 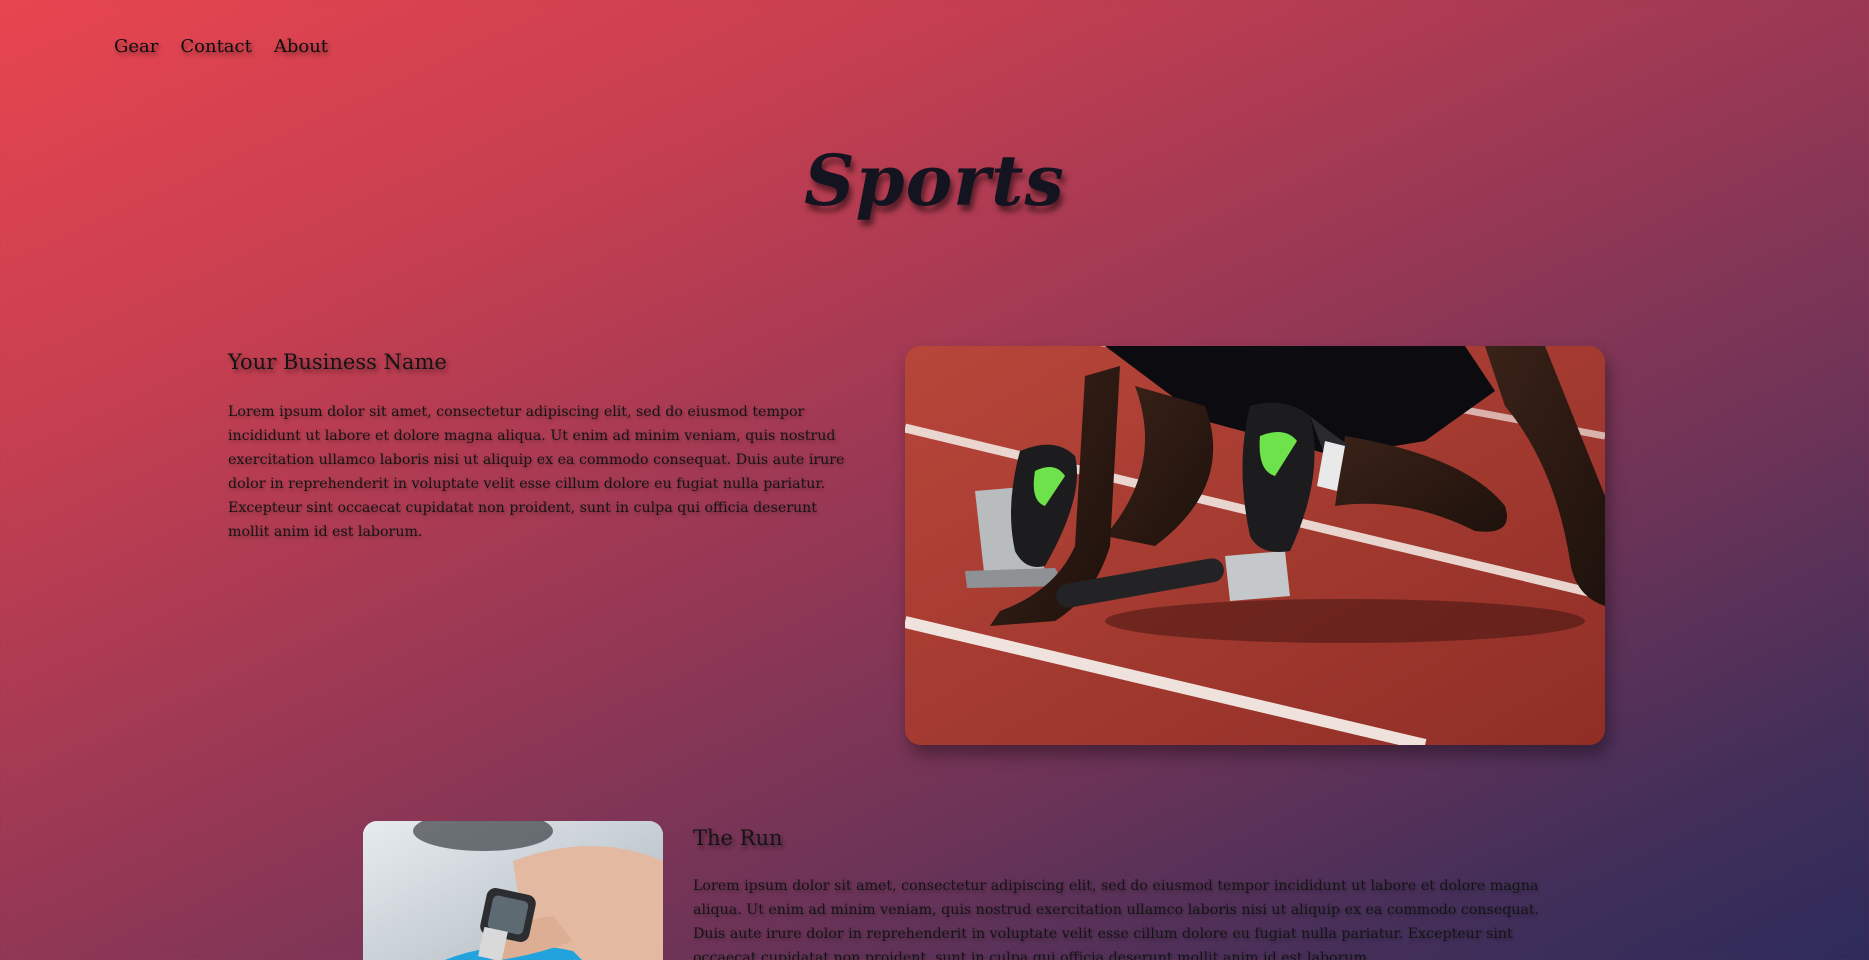 What do you see at coordinates (934, 180) in the screenshot?
I see `page-title: Sports` at bounding box center [934, 180].